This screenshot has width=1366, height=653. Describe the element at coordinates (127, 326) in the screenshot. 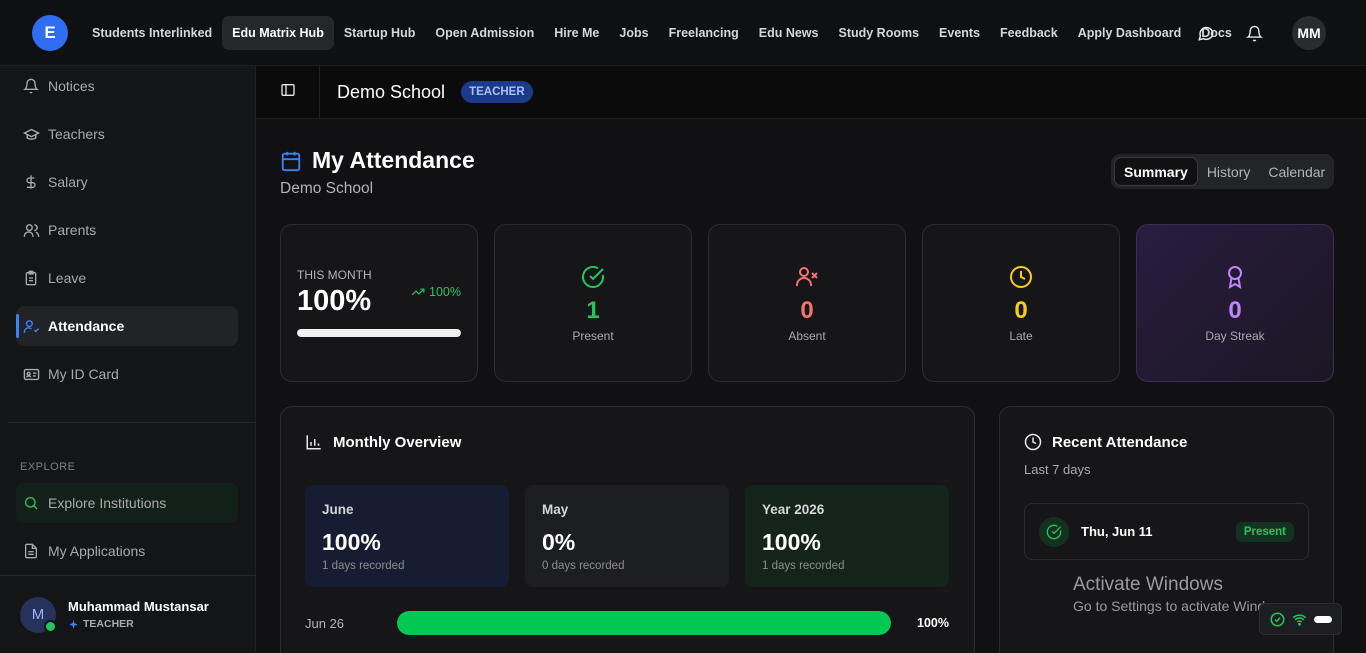

I see `sidebar-item-attendance: Attendance` at that location.